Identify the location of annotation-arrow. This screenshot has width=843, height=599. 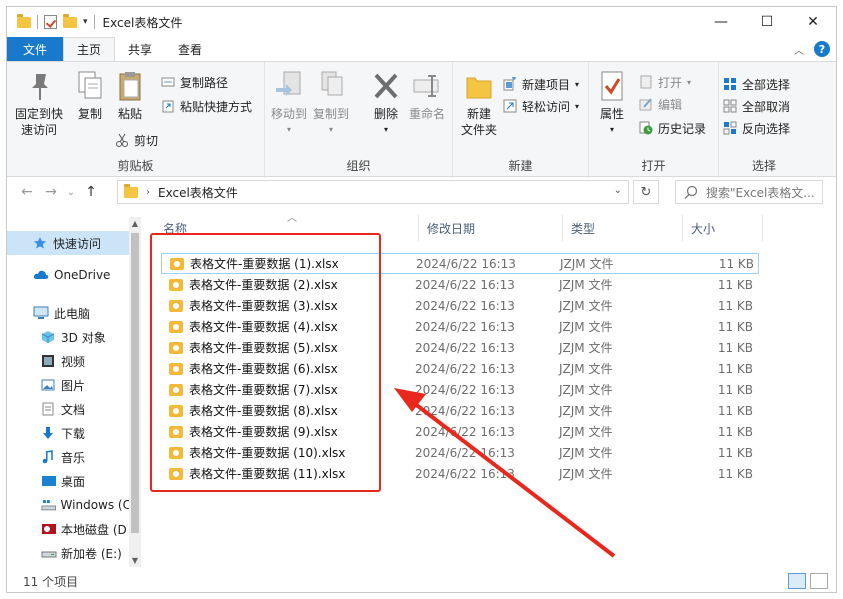
(505, 473).